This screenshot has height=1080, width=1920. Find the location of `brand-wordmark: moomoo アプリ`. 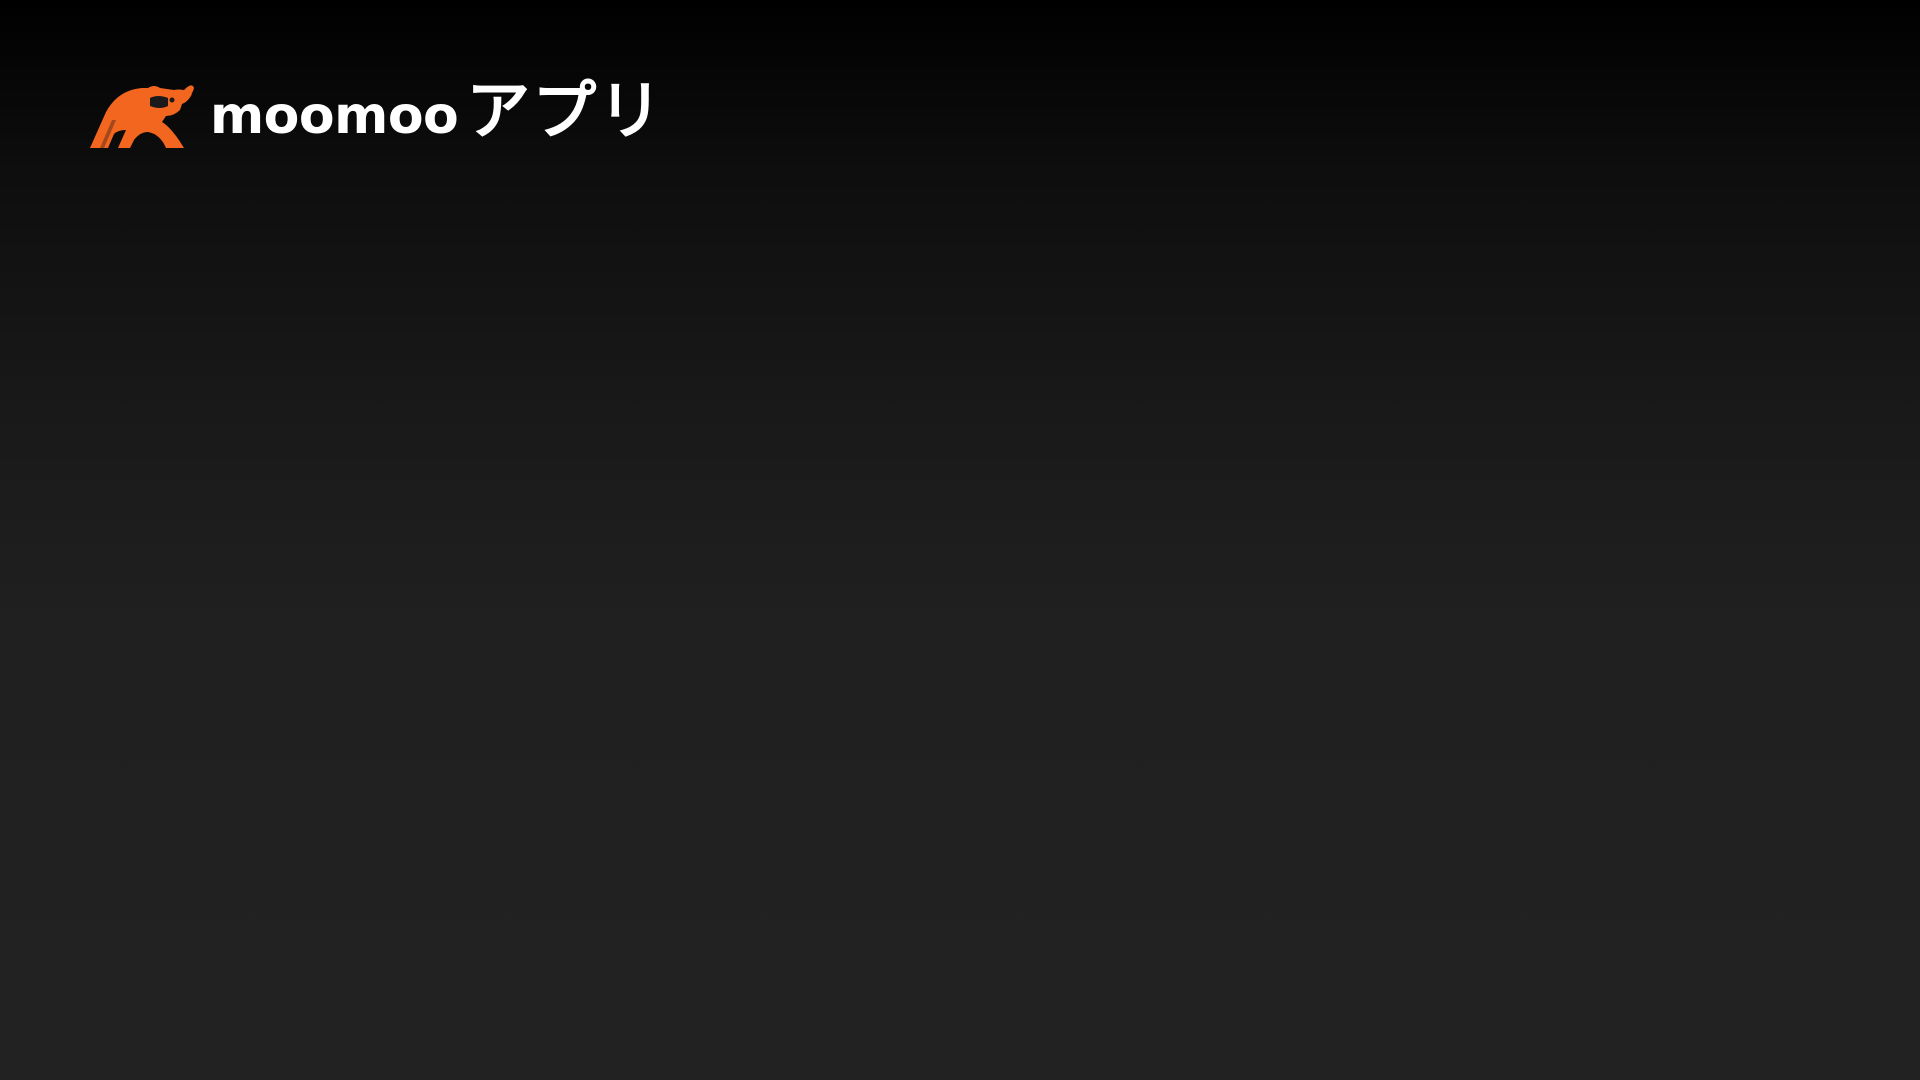

brand-wordmark: moomoo アプリ is located at coordinates (437, 112).